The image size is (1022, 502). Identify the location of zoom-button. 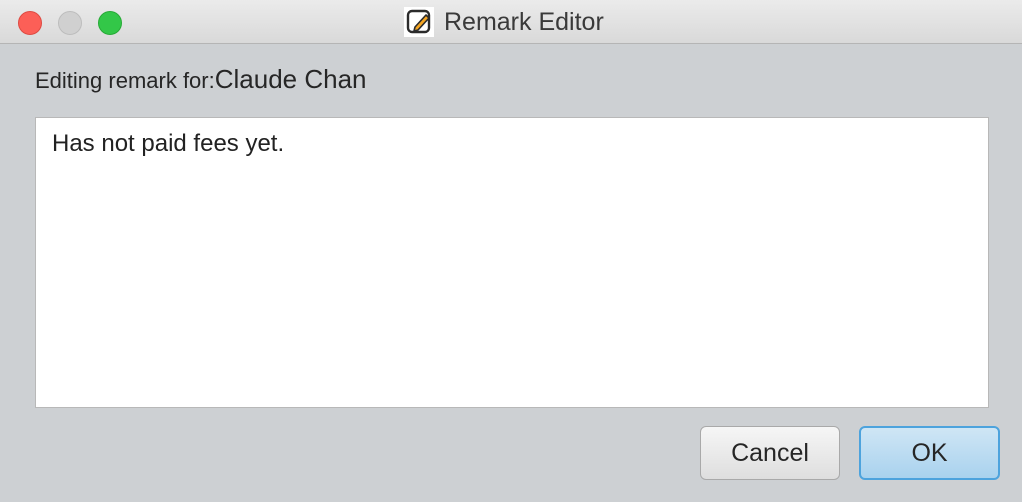
(110, 23).